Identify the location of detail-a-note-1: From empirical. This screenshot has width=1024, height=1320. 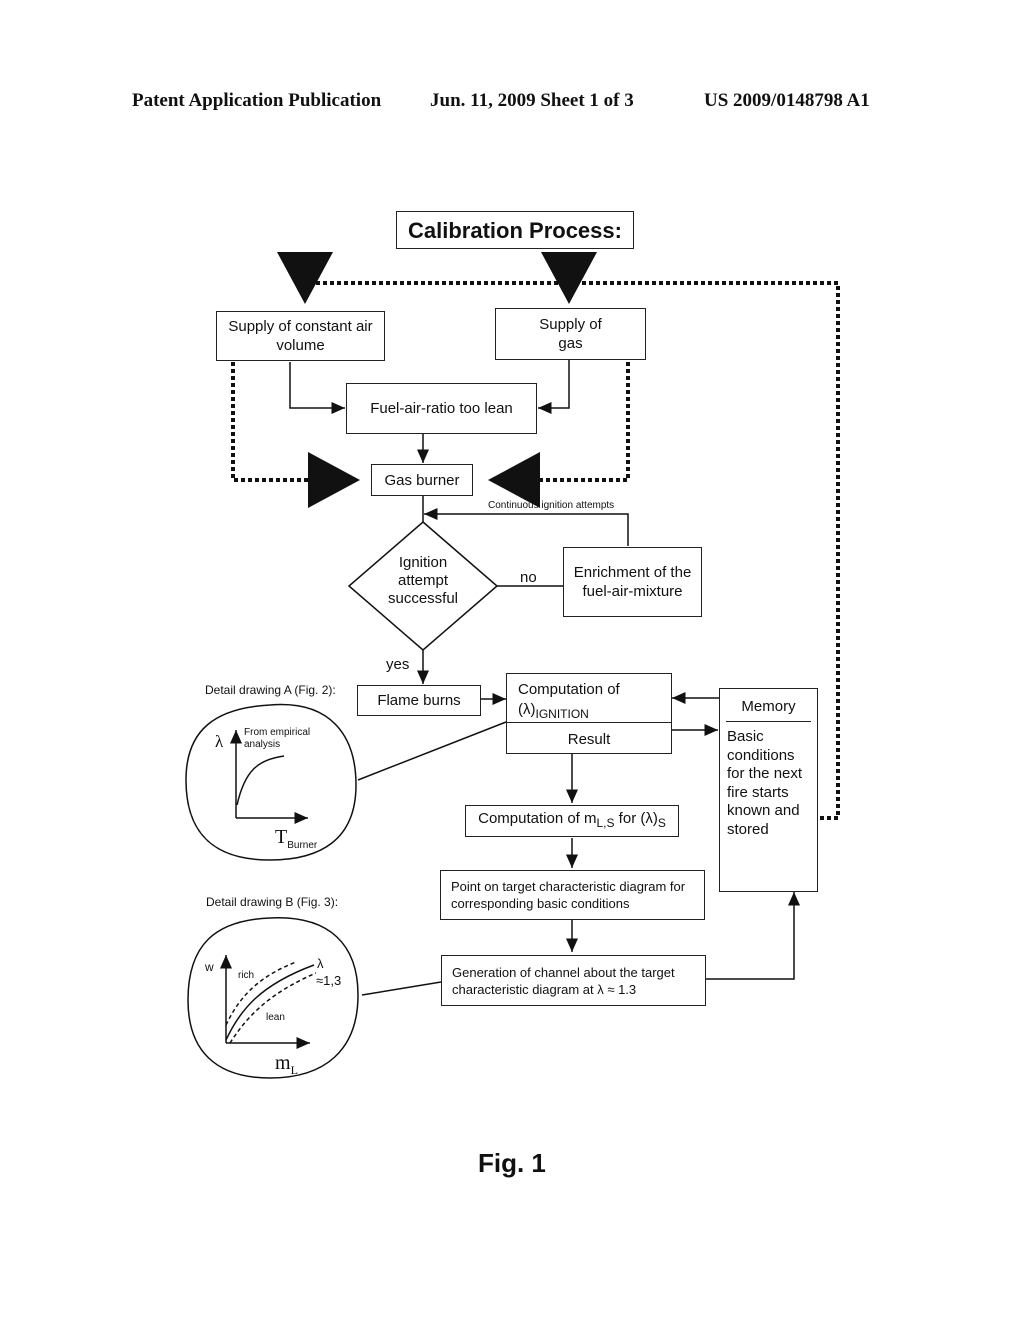
(277, 732).